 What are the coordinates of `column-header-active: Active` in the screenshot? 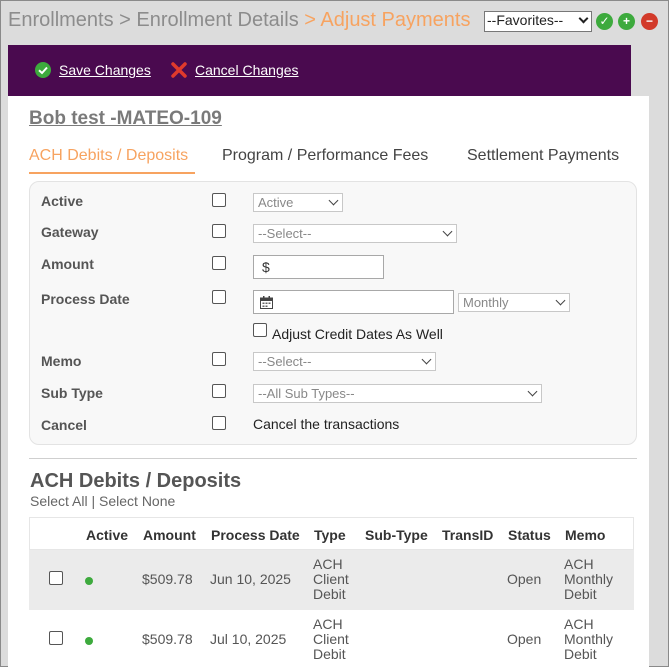 It's located at (107, 535).